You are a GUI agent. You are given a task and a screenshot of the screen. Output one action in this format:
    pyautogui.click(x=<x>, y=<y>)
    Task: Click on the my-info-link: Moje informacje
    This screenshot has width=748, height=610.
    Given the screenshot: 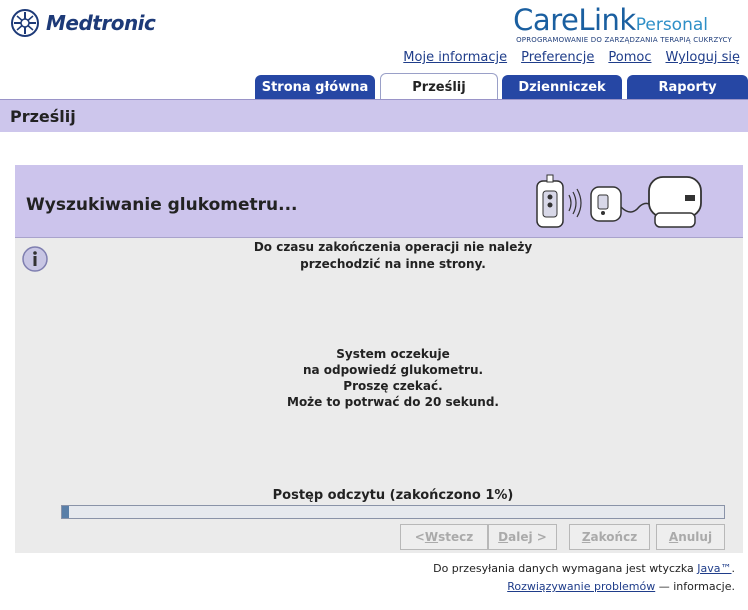 What is the action you would take?
    pyautogui.click(x=455, y=57)
    